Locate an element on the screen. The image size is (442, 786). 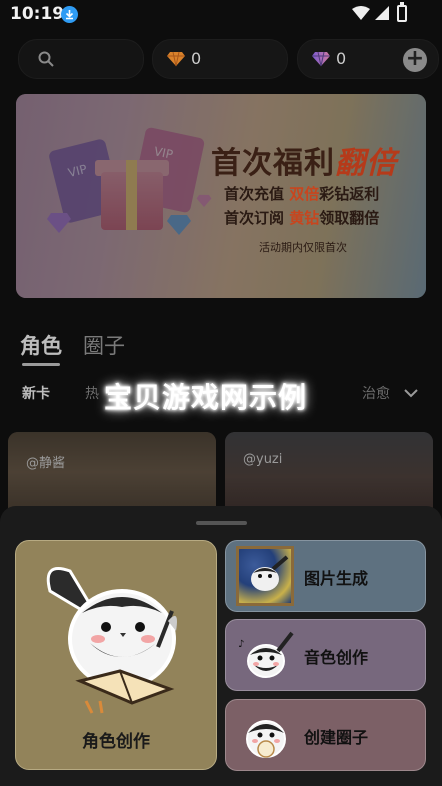
wifi-icon is located at coordinates (361, 13).